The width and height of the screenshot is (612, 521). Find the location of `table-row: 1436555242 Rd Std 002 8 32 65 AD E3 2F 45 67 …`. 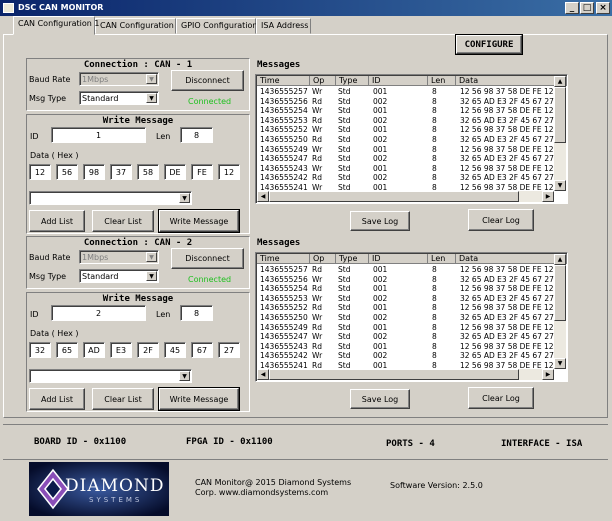

table-row: 1436555242 Rd Std 002 8 32 65 AD E3 2F 45 67 … is located at coordinates (406, 178).